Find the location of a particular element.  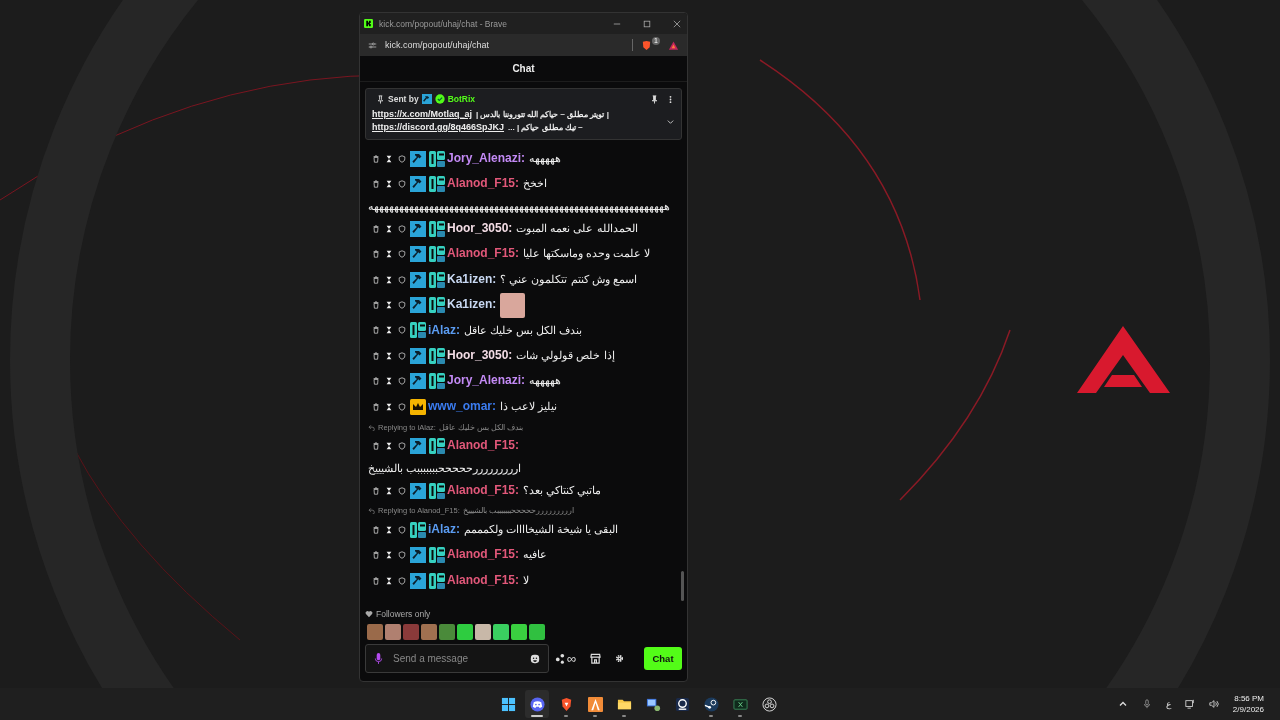

webcam-icon is located at coordinates (682, 704).